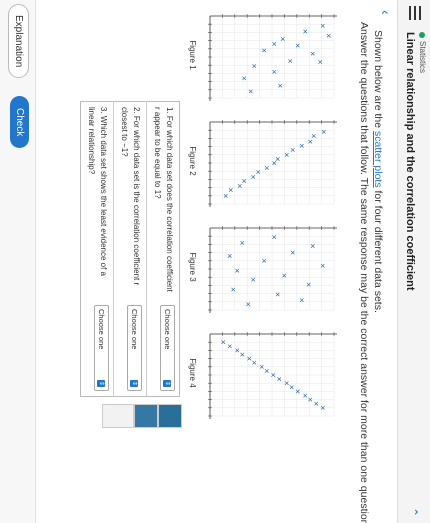  I want to click on section-name: Statistics, so click(422, 57).